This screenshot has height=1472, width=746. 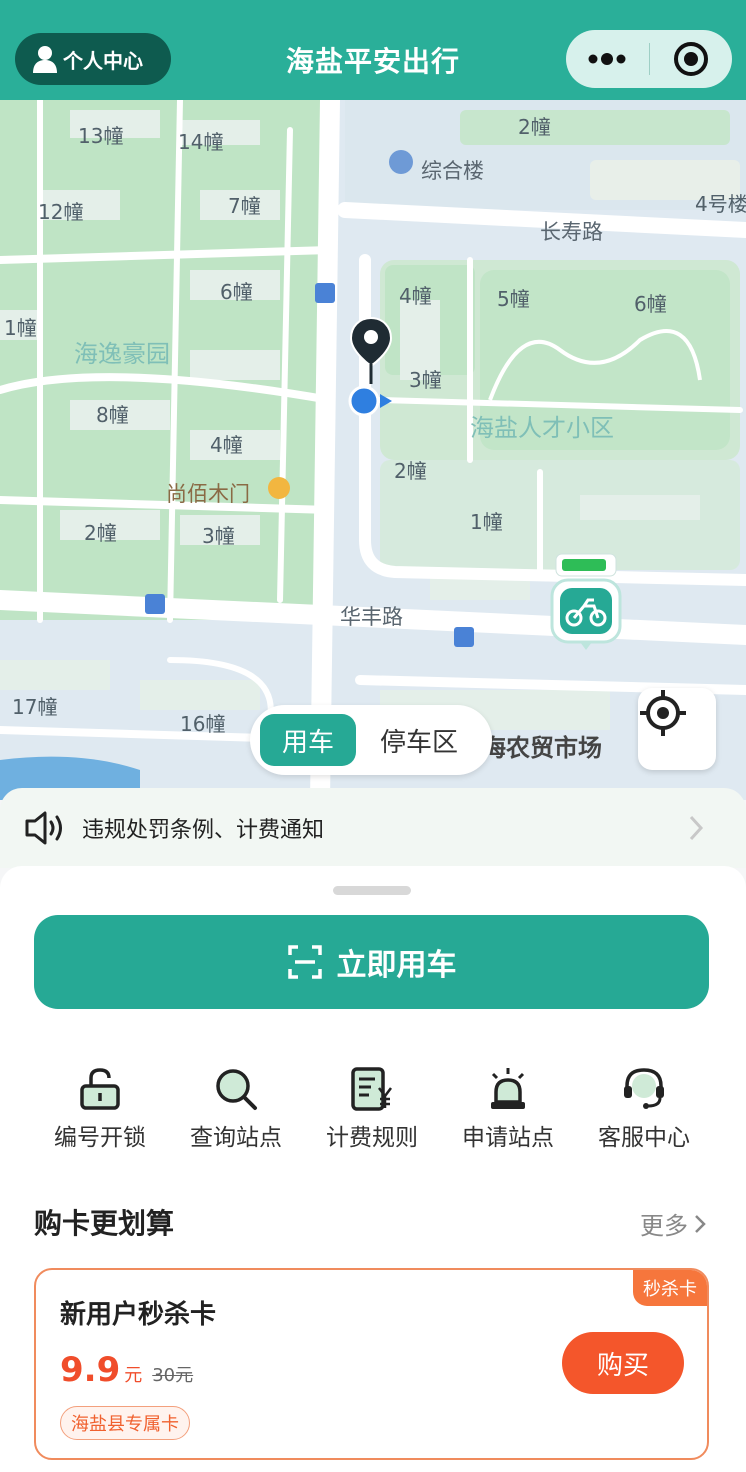 I want to click on use-bike-now-button: 立即用车, so click(x=371, y=962).